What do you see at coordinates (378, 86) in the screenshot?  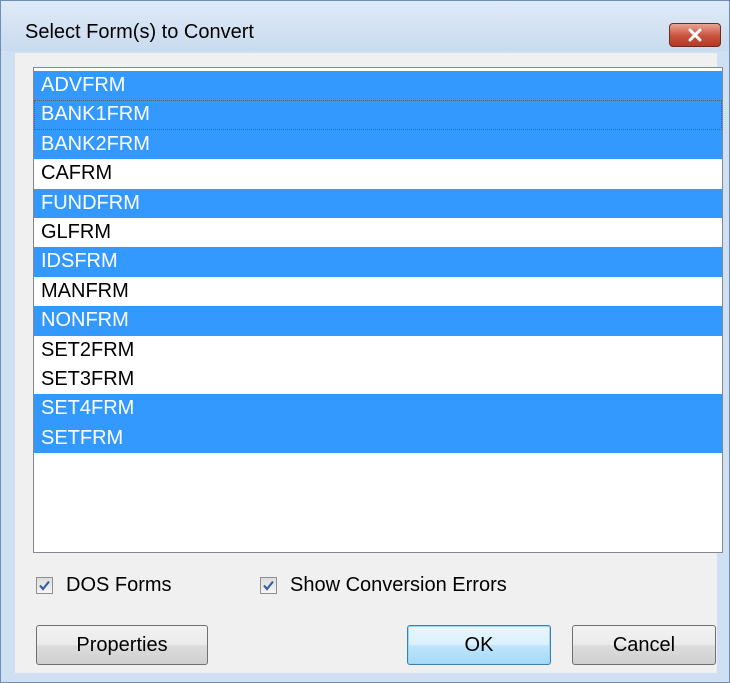 I see `list-item-advfrm: ADVFRM` at bounding box center [378, 86].